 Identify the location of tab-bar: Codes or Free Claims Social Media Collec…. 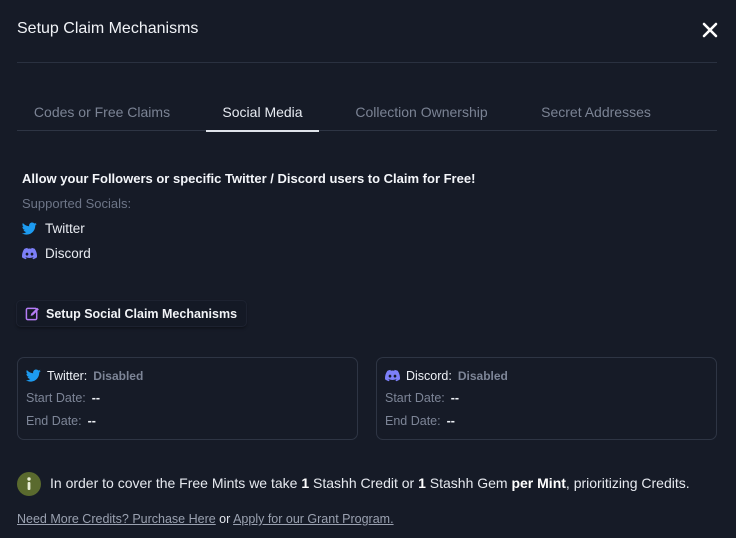
(367, 112).